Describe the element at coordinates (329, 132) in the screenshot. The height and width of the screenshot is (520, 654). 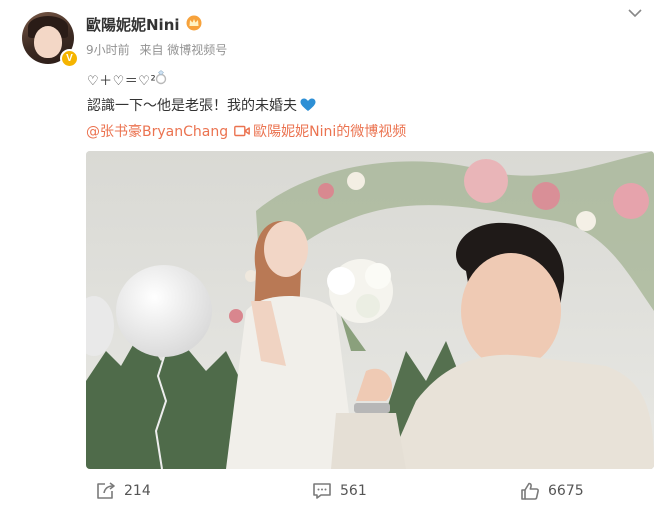
I see `video-link: 歐陽妮妮Nini的微博视频` at that location.